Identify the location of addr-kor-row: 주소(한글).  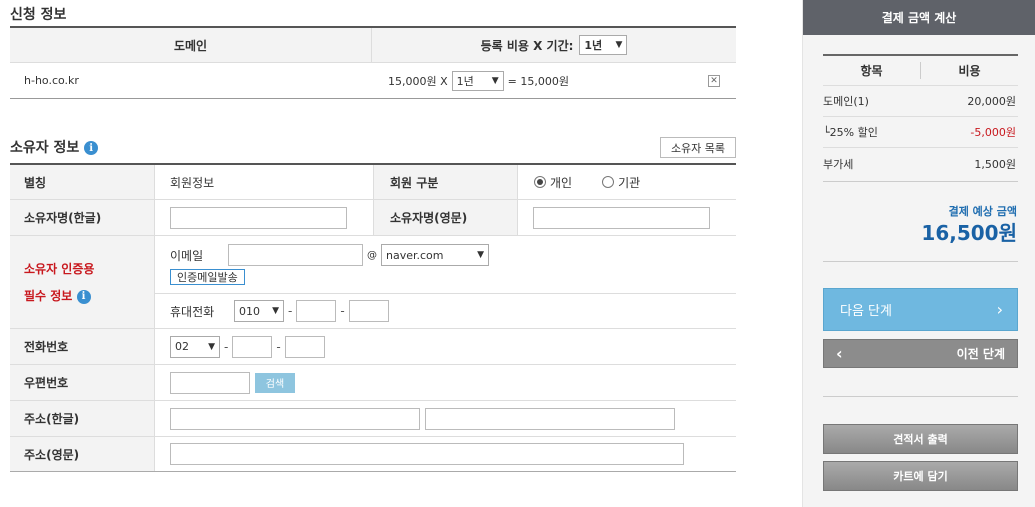
(373, 419).